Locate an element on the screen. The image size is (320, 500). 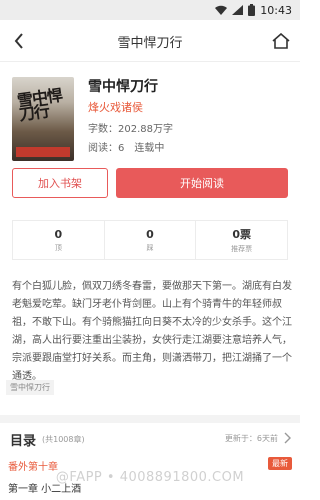
cover-stripe is located at coordinates (43, 152).